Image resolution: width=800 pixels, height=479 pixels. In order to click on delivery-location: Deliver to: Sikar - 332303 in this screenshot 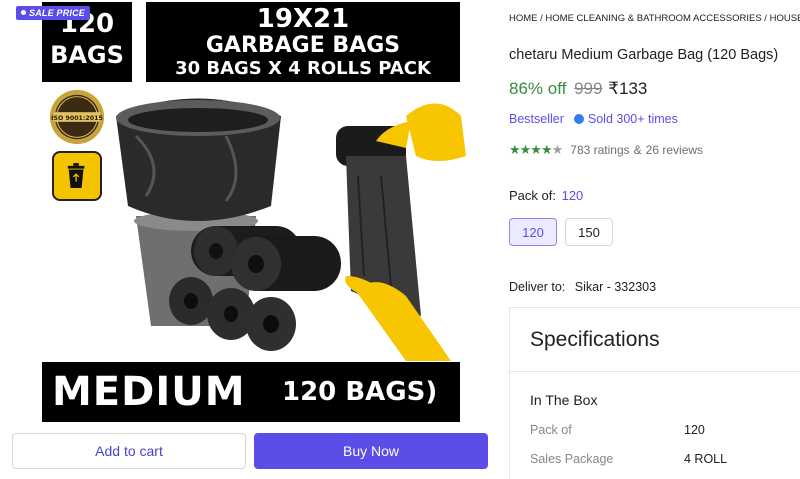, I will do `click(582, 287)`.